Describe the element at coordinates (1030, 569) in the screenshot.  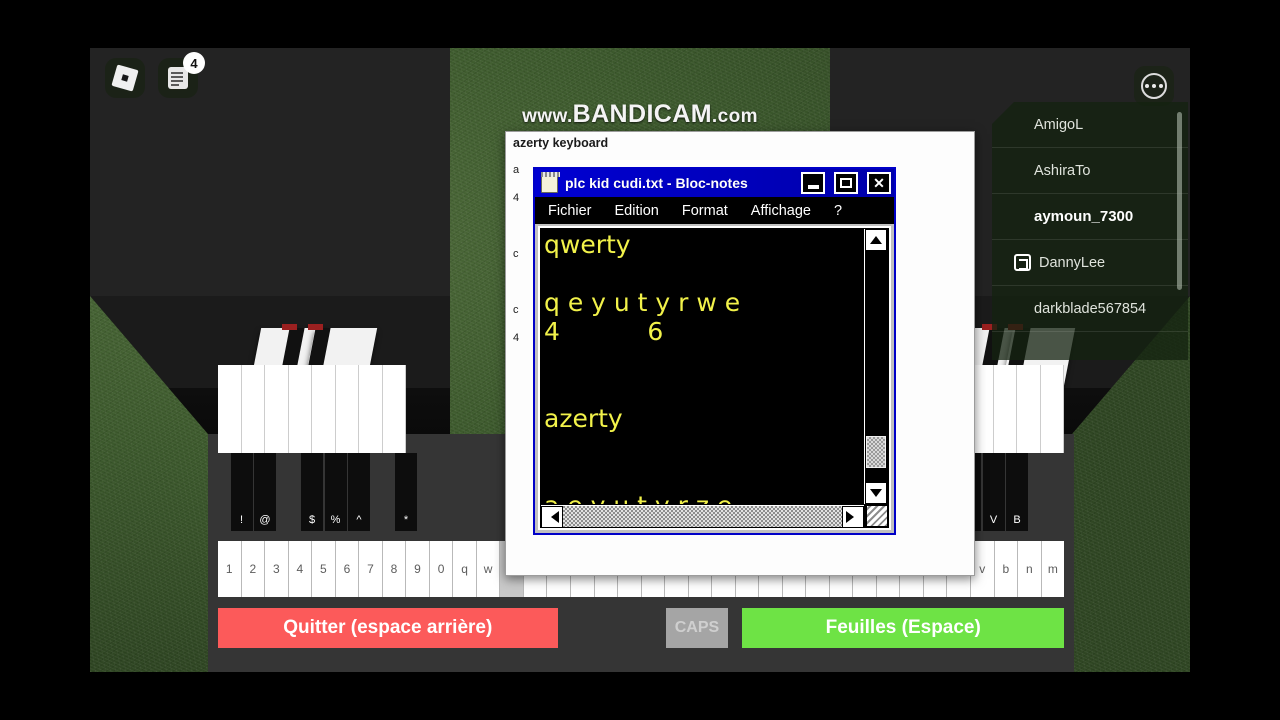
I see `piano-white-key-n: n` at that location.